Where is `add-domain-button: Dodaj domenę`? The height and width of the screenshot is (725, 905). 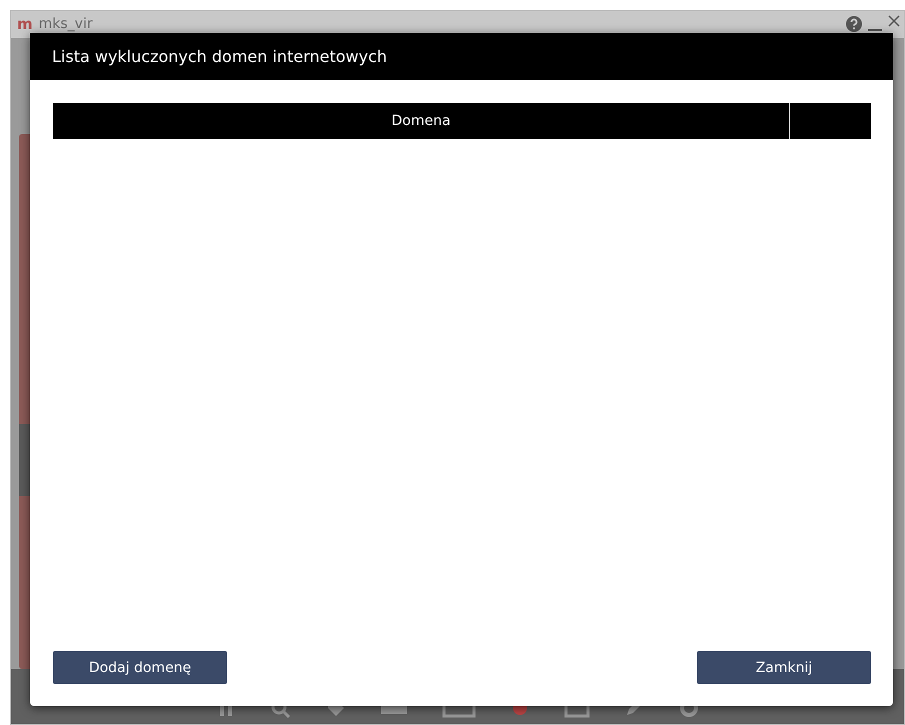 add-domain-button: Dodaj domenę is located at coordinates (140, 667).